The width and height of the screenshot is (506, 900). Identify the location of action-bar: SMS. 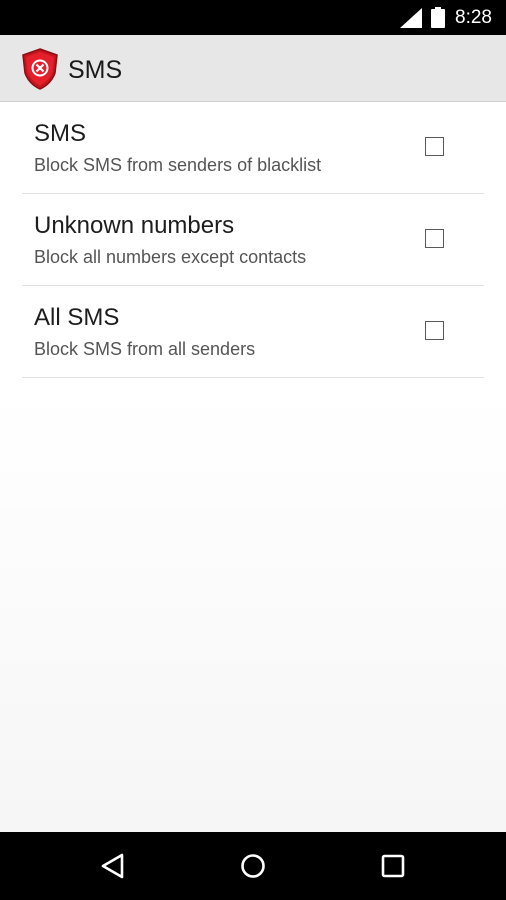
(253, 68).